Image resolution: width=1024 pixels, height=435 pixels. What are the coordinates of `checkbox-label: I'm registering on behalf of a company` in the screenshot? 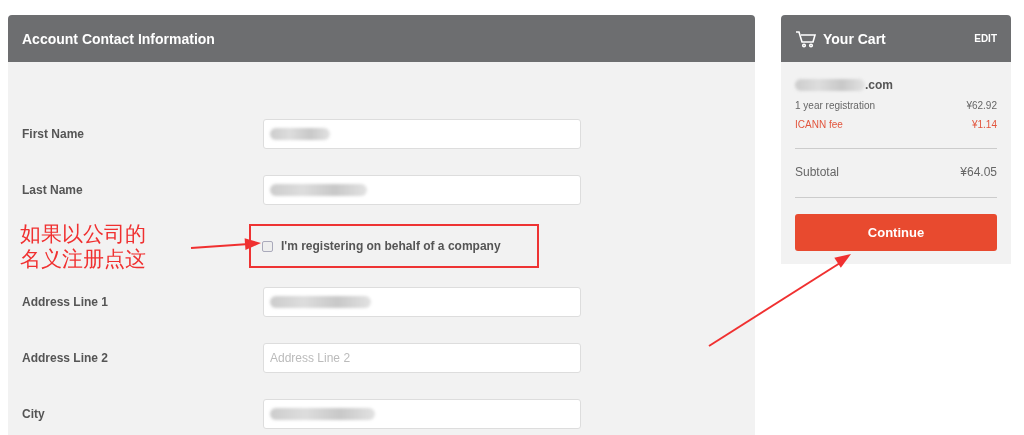 It's located at (391, 246).